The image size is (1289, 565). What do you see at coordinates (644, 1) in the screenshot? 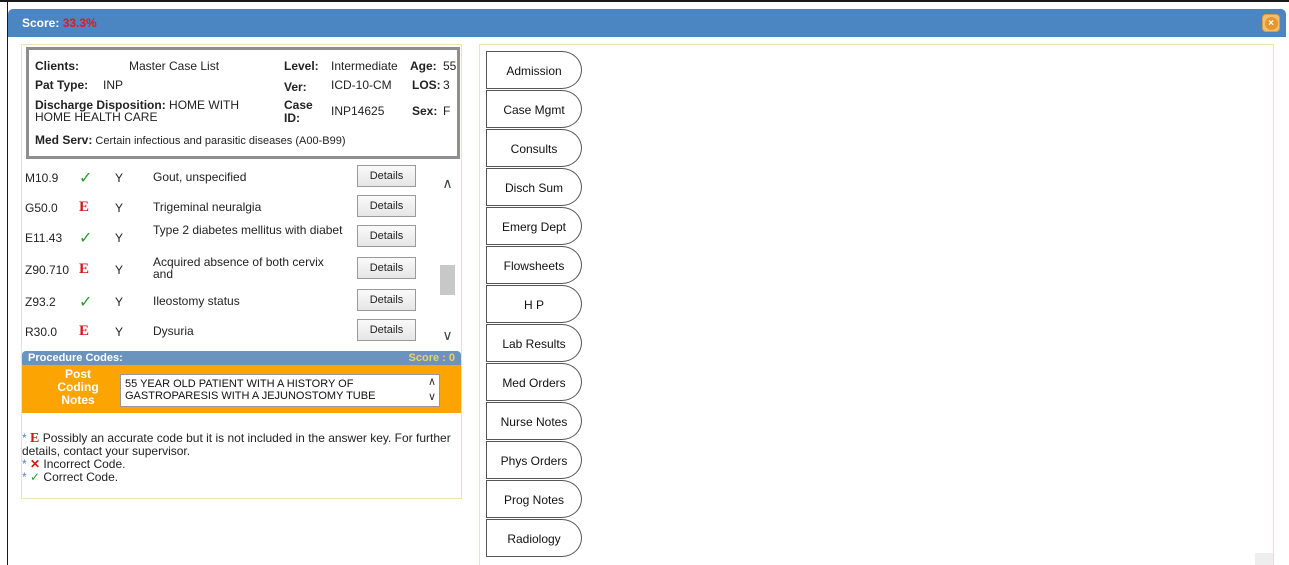
I see `window-top-border` at bounding box center [644, 1].